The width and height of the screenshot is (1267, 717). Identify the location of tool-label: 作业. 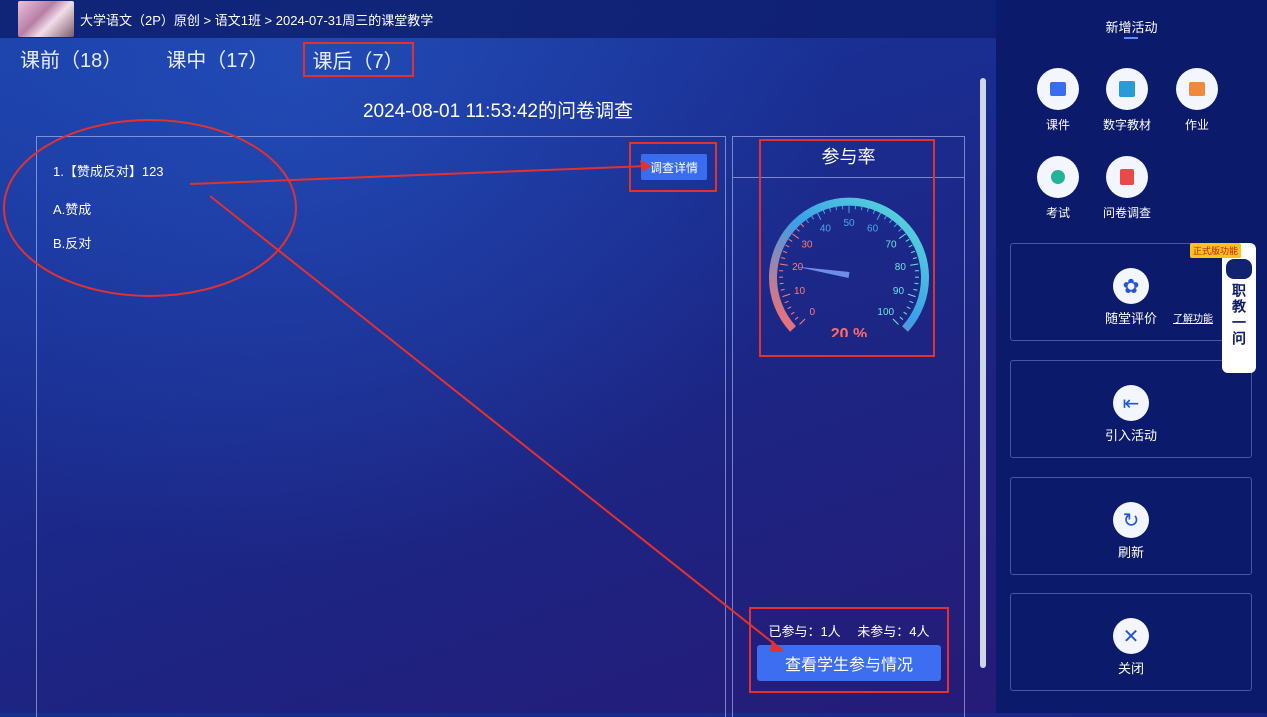
(1197, 125).